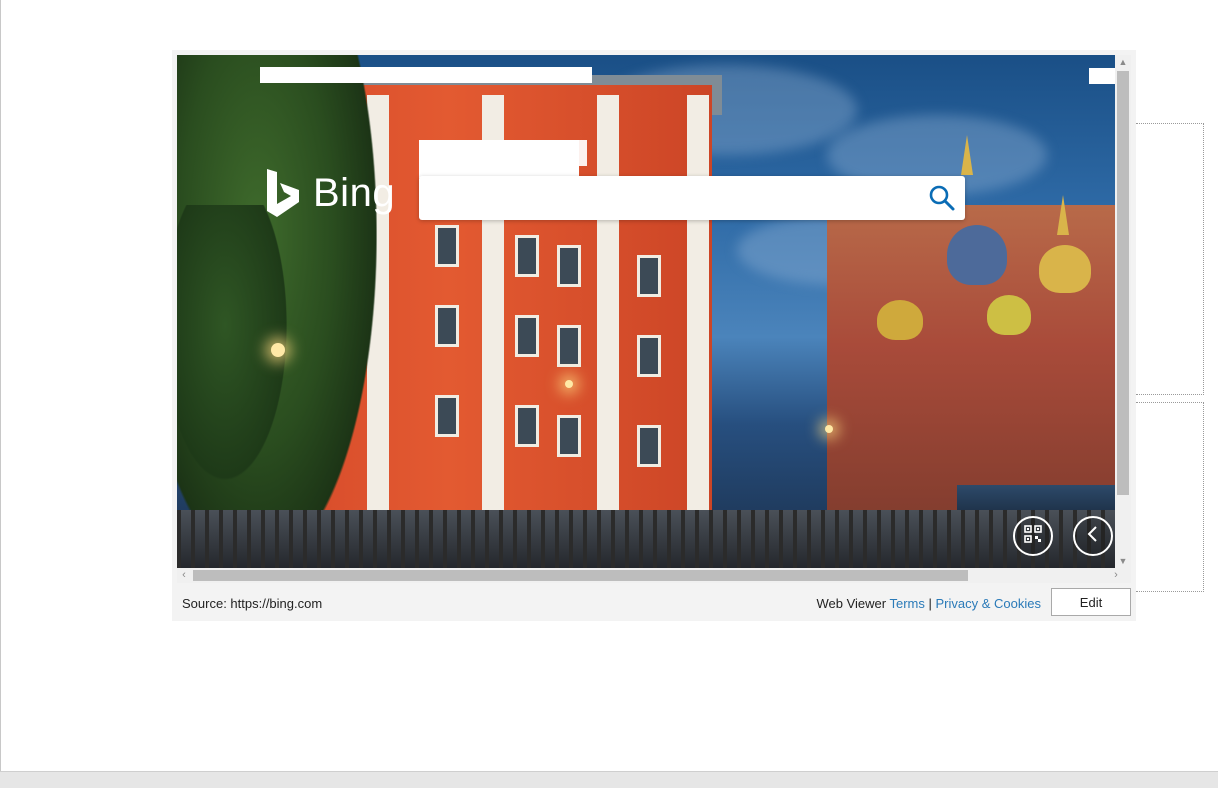 This screenshot has width=1218, height=788. Describe the element at coordinates (1123, 561) in the screenshot. I see `scroll-down-arrow-icon: ▼` at that location.